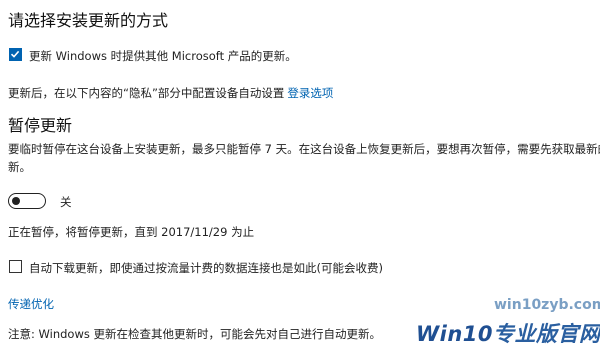 The height and width of the screenshot is (350, 600). What do you see at coordinates (16, 200) in the screenshot?
I see `toggle-knob` at bounding box center [16, 200].